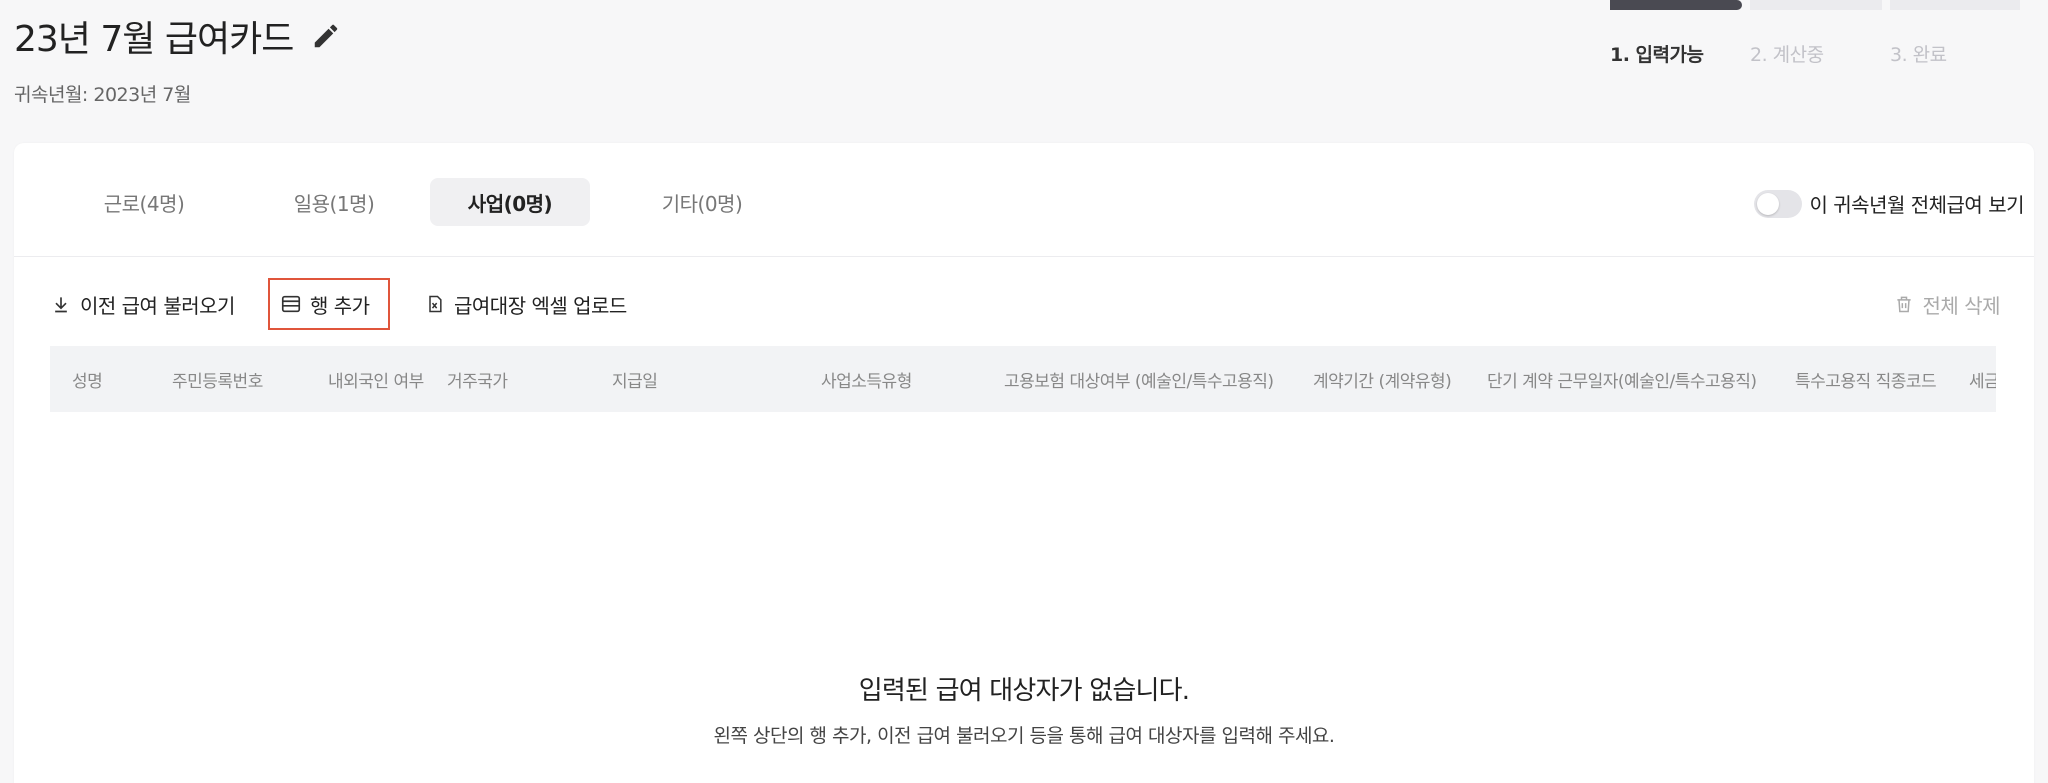 This screenshot has height=783, width=2048. I want to click on column-header-tax: 세금, so click(1982, 379).